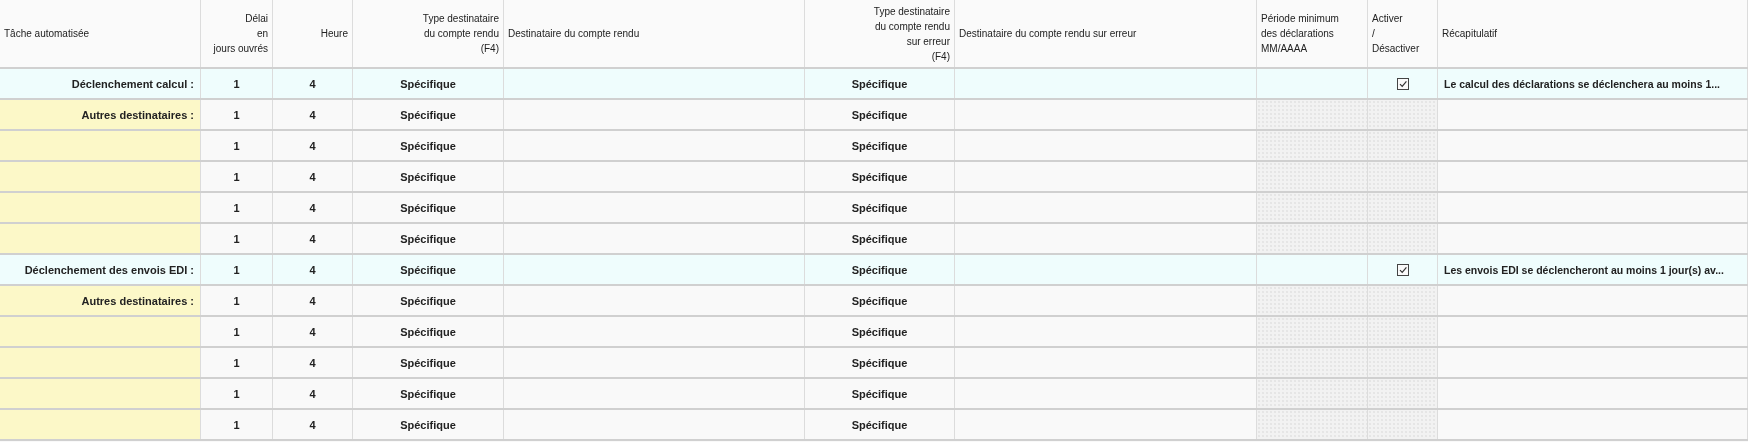 This screenshot has width=1748, height=442. What do you see at coordinates (237, 33) in the screenshot?
I see `column-header: Délai en jours ouvrés` at bounding box center [237, 33].